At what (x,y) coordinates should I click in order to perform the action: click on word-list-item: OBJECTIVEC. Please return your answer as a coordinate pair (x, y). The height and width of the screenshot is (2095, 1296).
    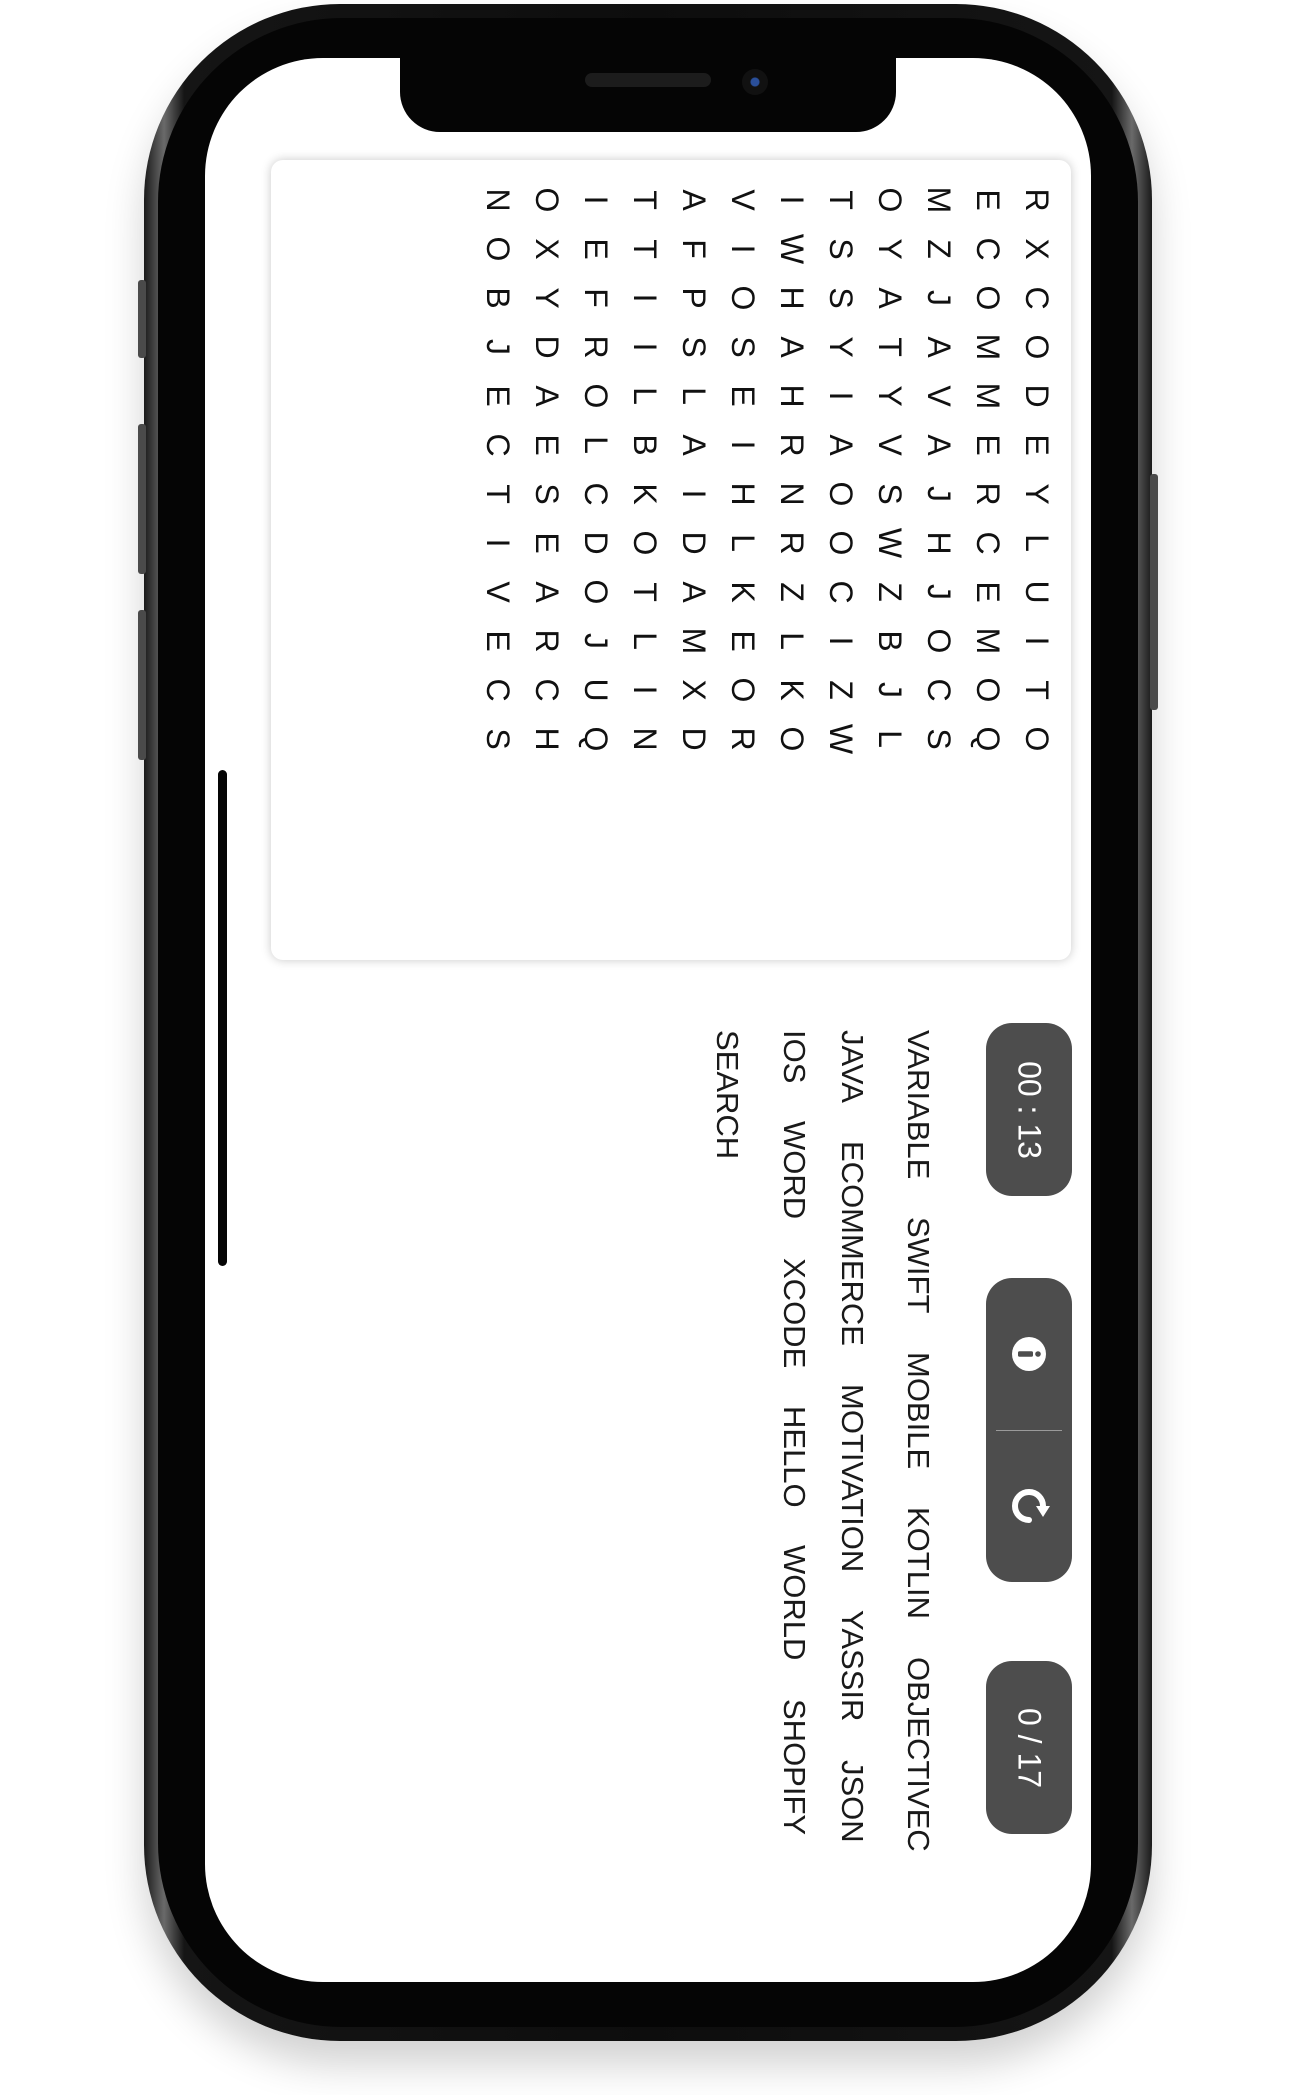
    Looking at the image, I should click on (918, 1754).